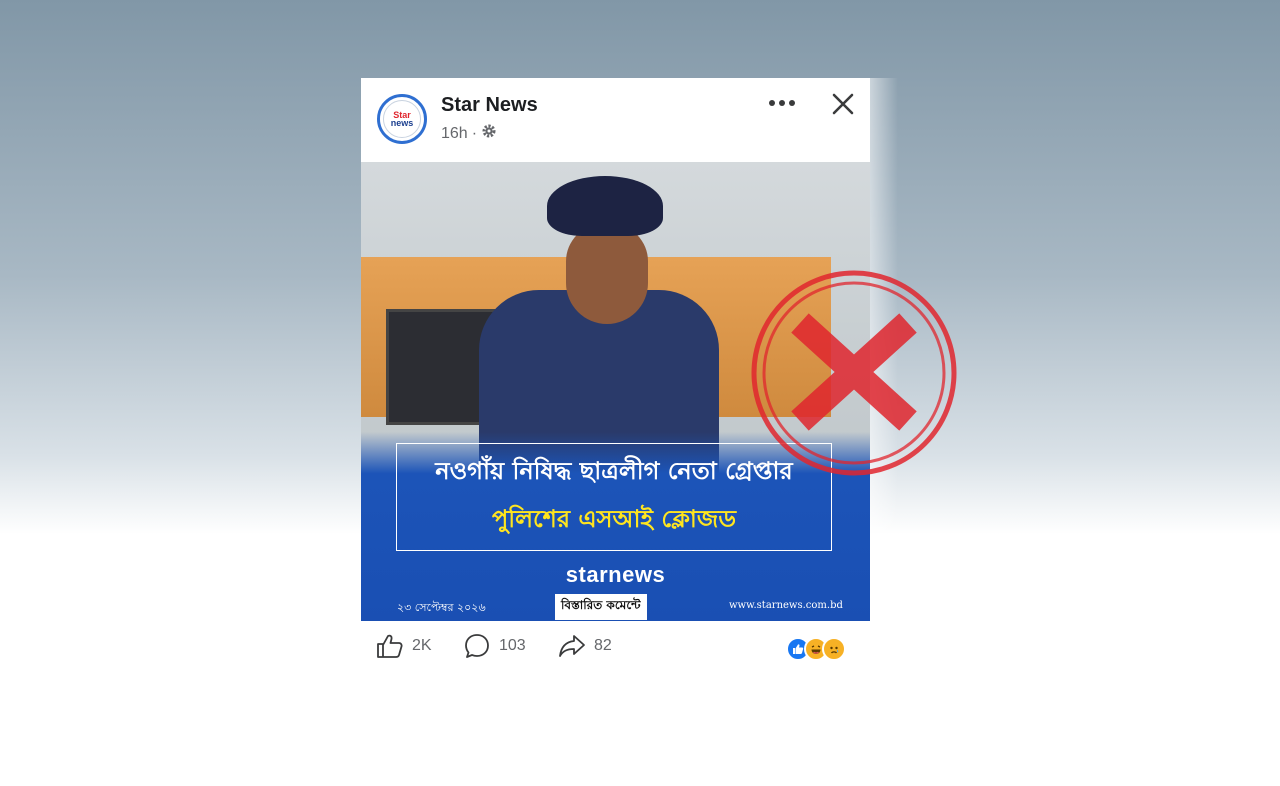 Image resolution: width=1280 pixels, height=786 pixels. I want to click on image-date: ২৩ সেপ্টেম্বর ২০২৬, so click(441, 607).